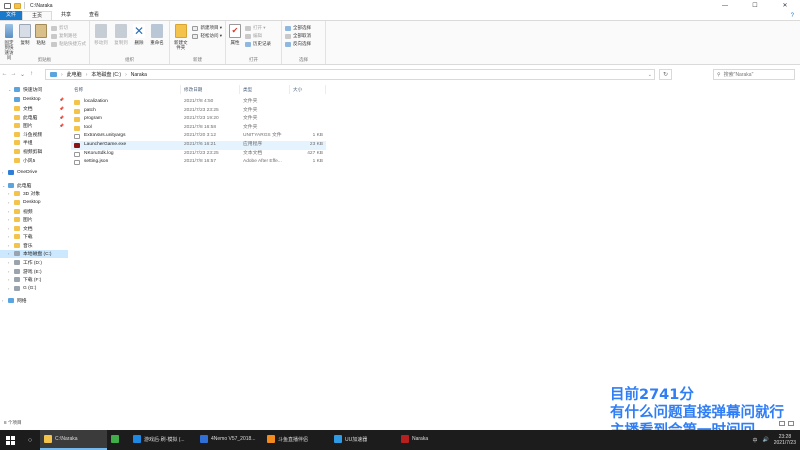 The width and height of the screenshot is (800, 450). Describe the element at coordinates (210, 89) in the screenshot. I see `column-header-date: 修改日期` at that location.